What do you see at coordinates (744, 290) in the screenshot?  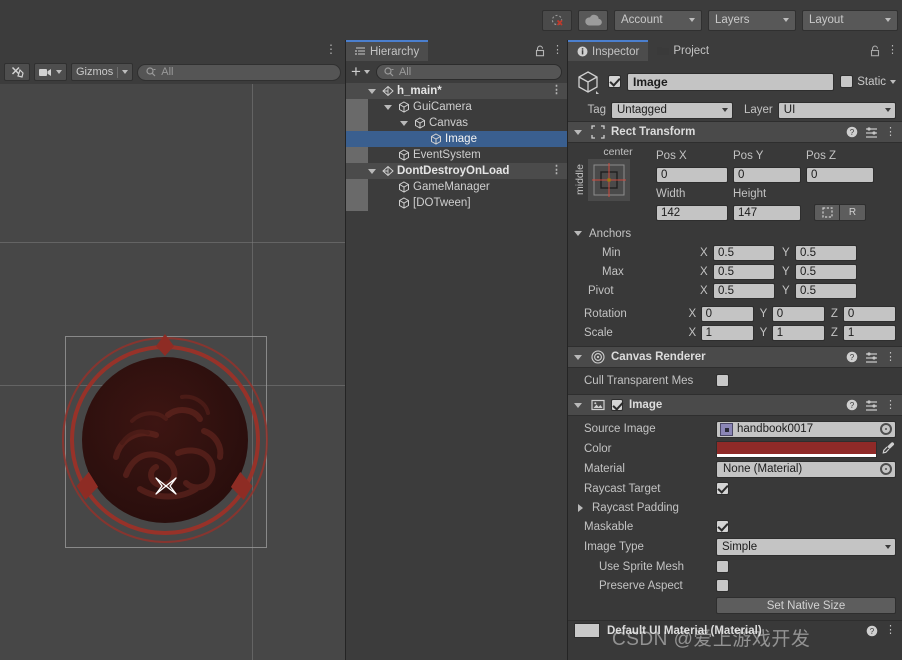 I see `pivot-x-input: 0.5` at bounding box center [744, 290].